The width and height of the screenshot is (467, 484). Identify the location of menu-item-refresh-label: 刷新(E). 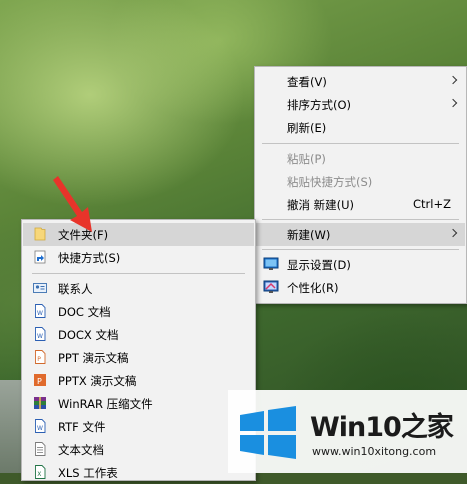
(307, 128).